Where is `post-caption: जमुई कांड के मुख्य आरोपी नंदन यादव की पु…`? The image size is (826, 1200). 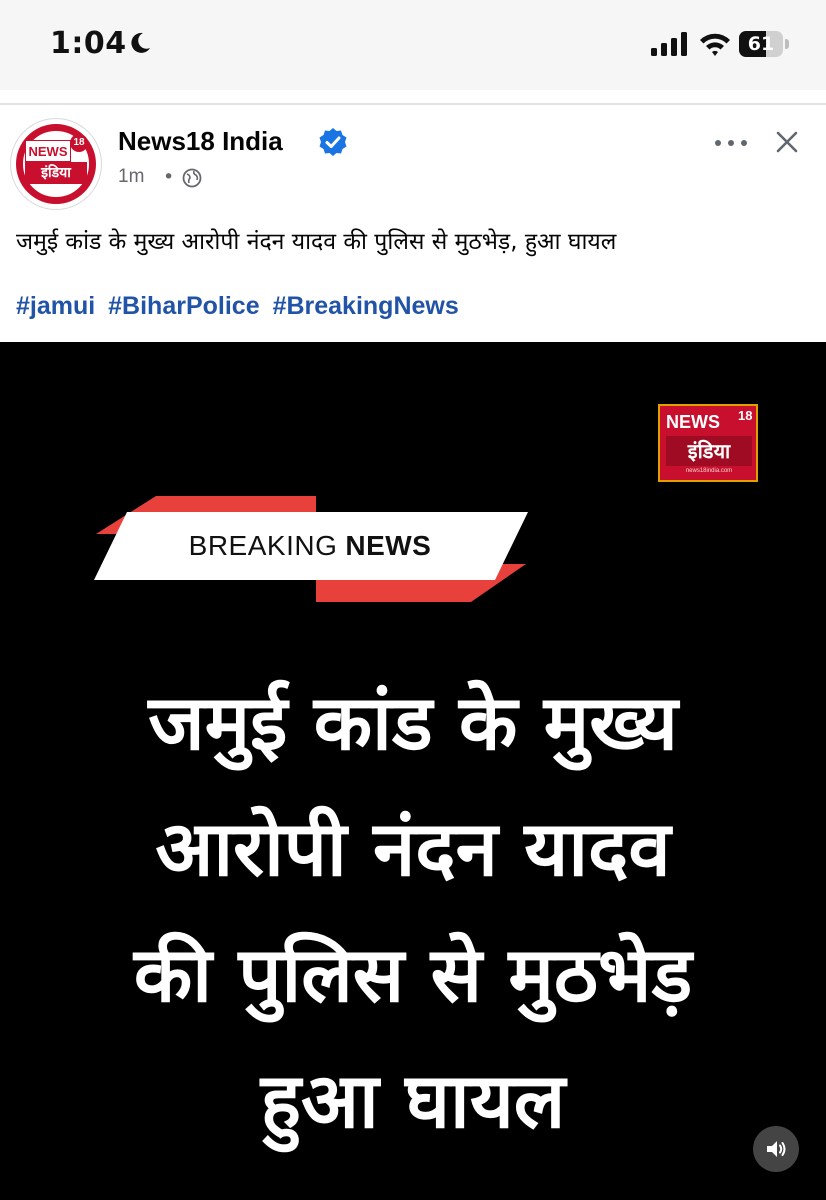
post-caption: जमुई कांड के मुख्य आरोपी नंदन यादव की पु… is located at coordinates (316, 242).